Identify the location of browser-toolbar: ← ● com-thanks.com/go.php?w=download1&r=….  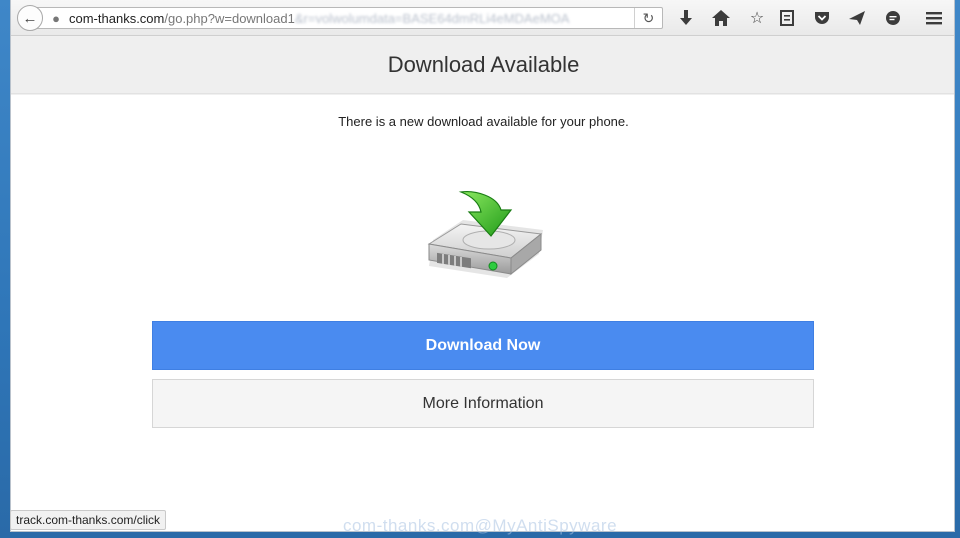
(482, 18).